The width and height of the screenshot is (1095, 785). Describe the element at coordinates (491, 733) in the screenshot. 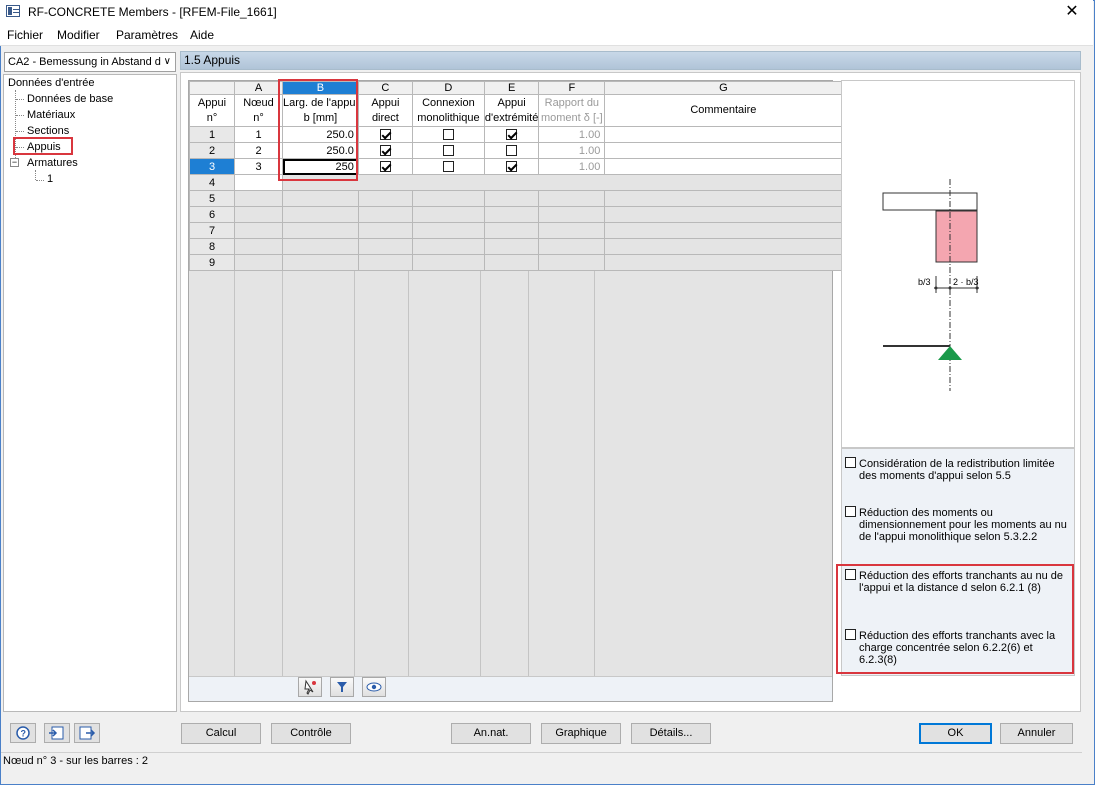

I see `an-nat-button: An.nat.` at that location.